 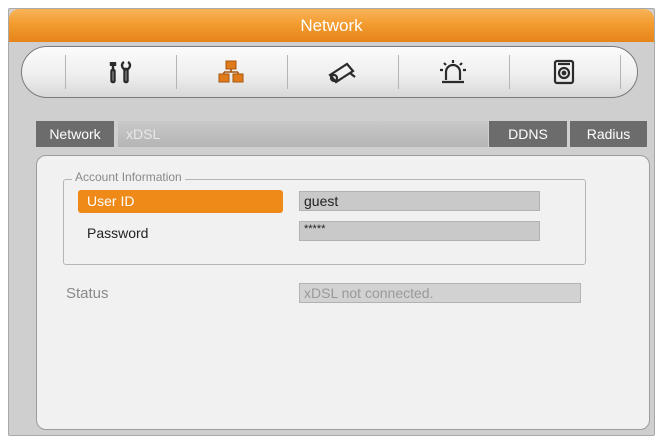 What do you see at coordinates (342, 72) in the screenshot?
I see `camera-icon` at bounding box center [342, 72].